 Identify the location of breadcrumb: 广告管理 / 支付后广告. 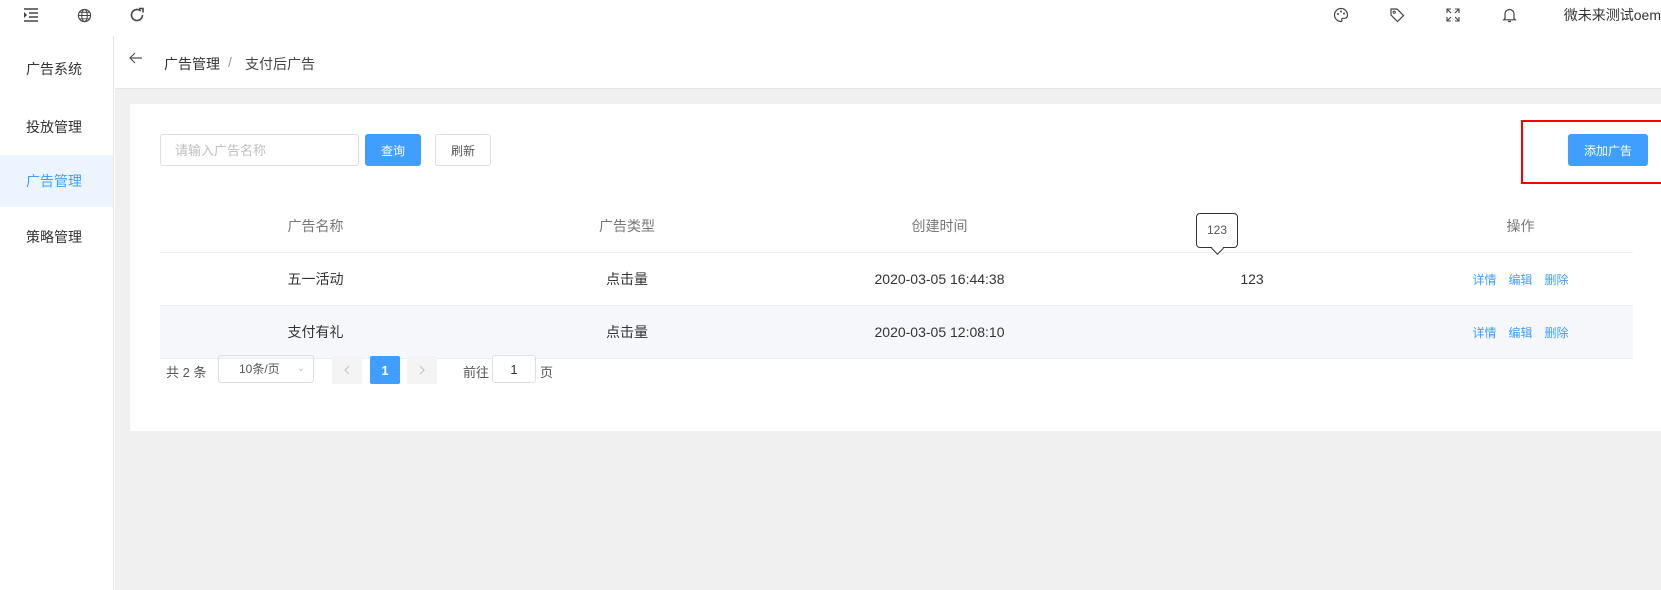
(888, 62).